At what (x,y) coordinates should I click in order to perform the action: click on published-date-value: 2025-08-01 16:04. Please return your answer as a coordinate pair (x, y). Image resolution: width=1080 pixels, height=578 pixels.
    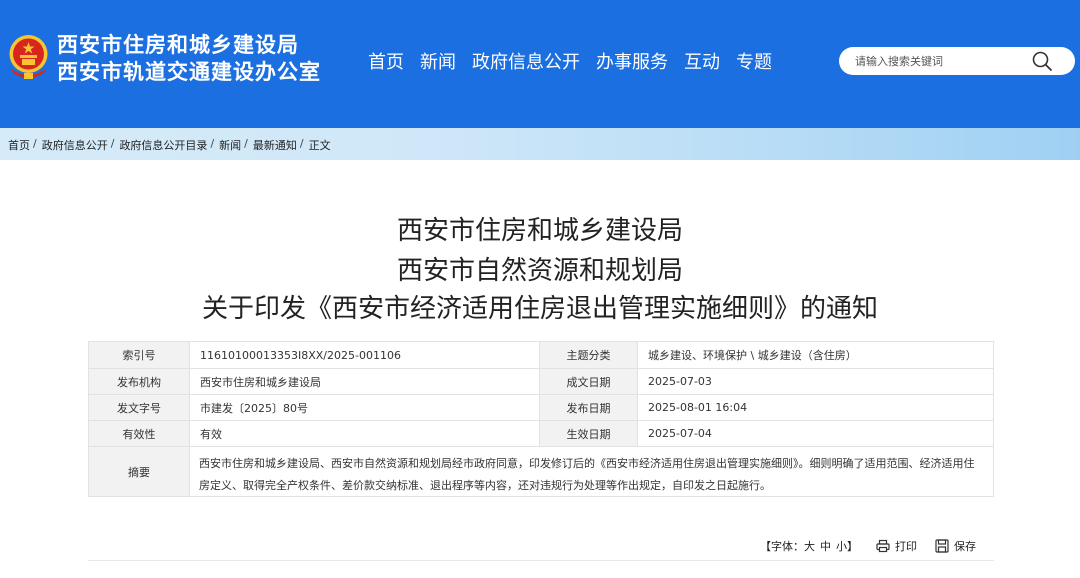
    Looking at the image, I should click on (815, 407).